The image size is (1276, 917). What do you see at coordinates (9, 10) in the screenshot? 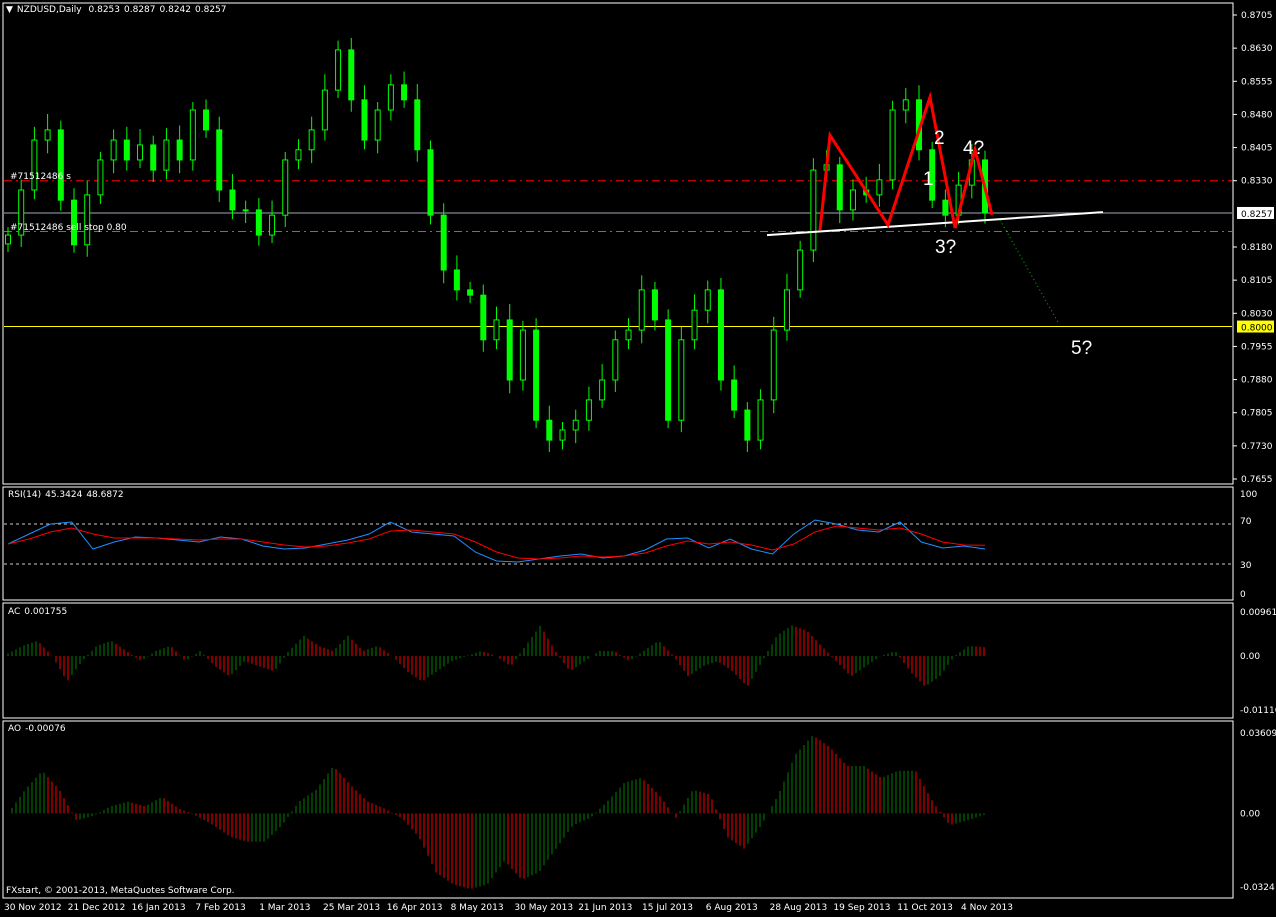
I see `dropdown-triangle-icon: ▼` at bounding box center [9, 10].